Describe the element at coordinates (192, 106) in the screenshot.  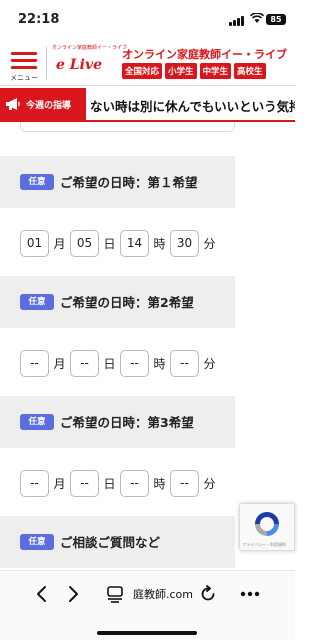
I see `banner-message: ない時は別に休んでもいいという気持ち` at that location.